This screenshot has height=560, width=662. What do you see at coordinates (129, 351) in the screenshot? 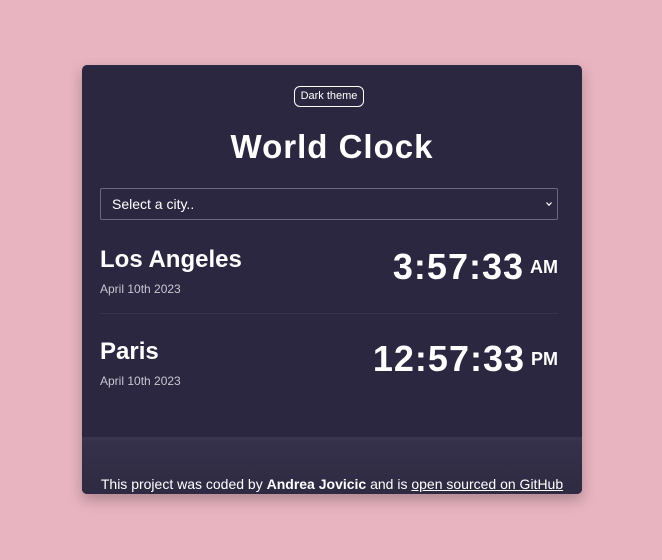
I see `city-name: Paris` at bounding box center [129, 351].